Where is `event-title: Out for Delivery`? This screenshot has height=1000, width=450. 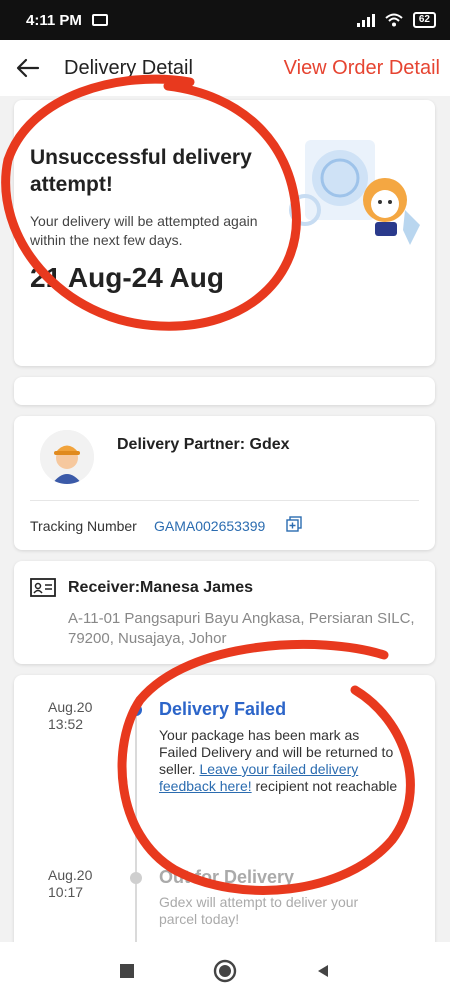 event-title: Out for Delivery is located at coordinates (227, 877).